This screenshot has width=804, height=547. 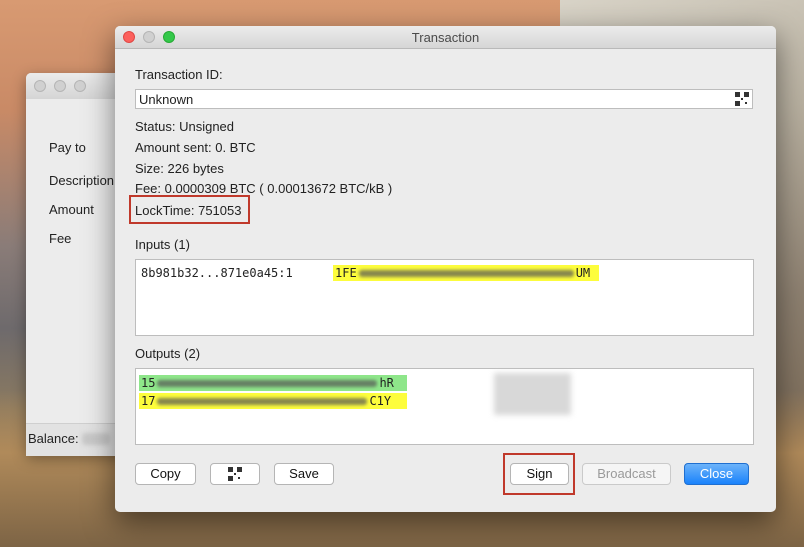 I want to click on status-text: Status: Unsigned, so click(x=185, y=126).